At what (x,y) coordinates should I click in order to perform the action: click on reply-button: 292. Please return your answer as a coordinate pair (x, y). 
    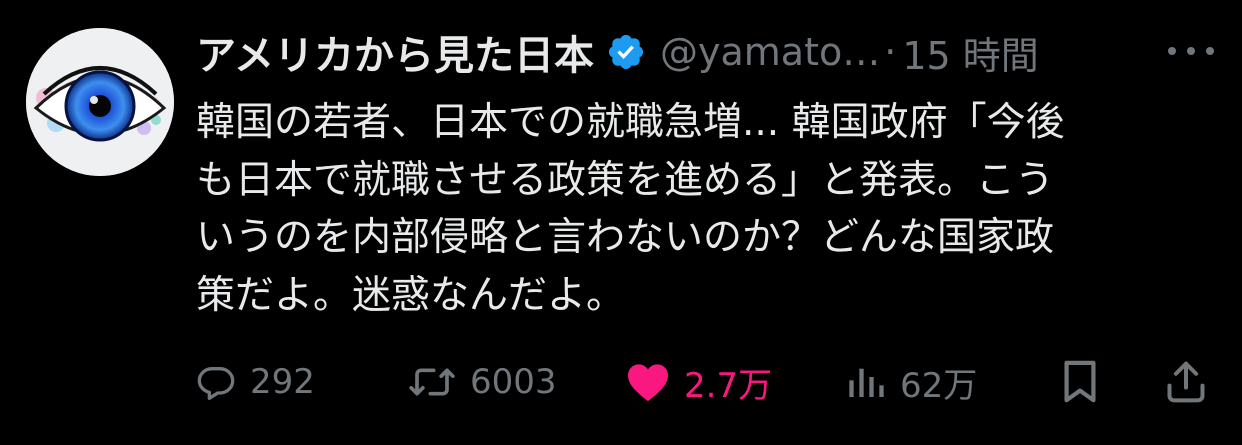
    Looking at the image, I should click on (255, 382).